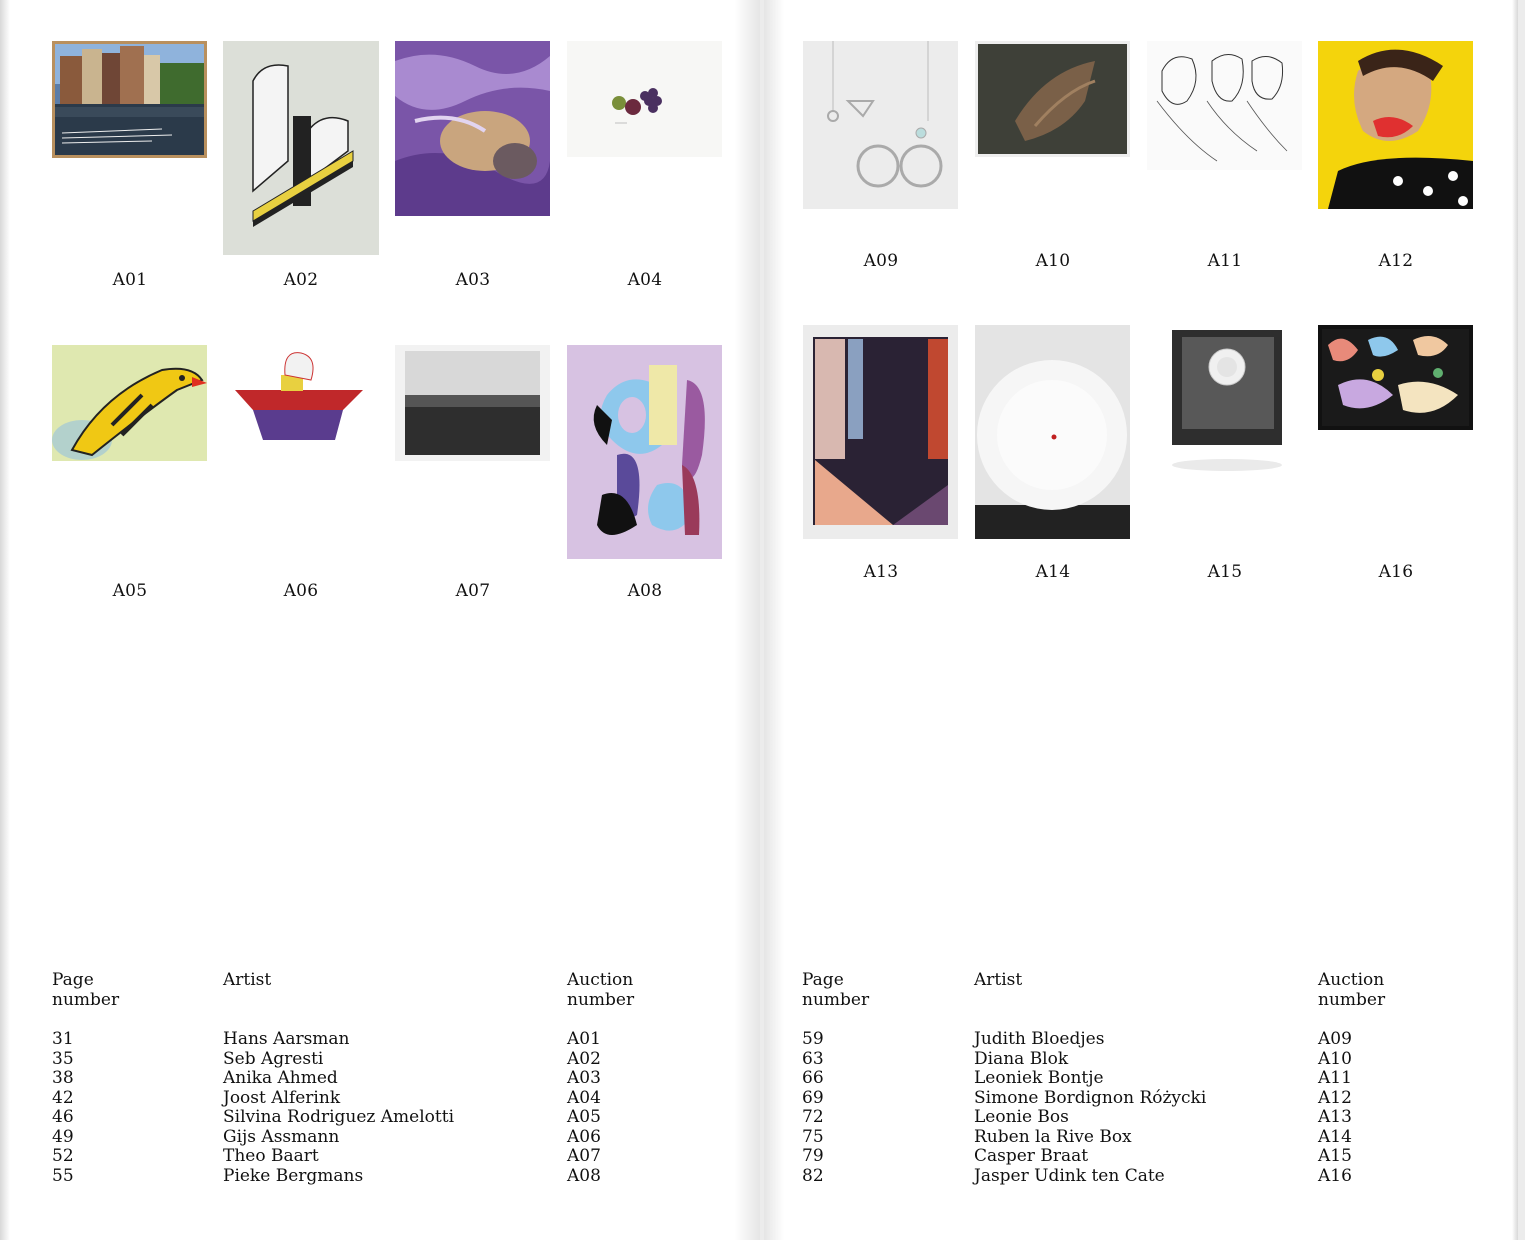 The height and width of the screenshot is (1240, 1525). Describe the element at coordinates (880, 432) in the screenshot. I see `artwork-a13-image` at that location.